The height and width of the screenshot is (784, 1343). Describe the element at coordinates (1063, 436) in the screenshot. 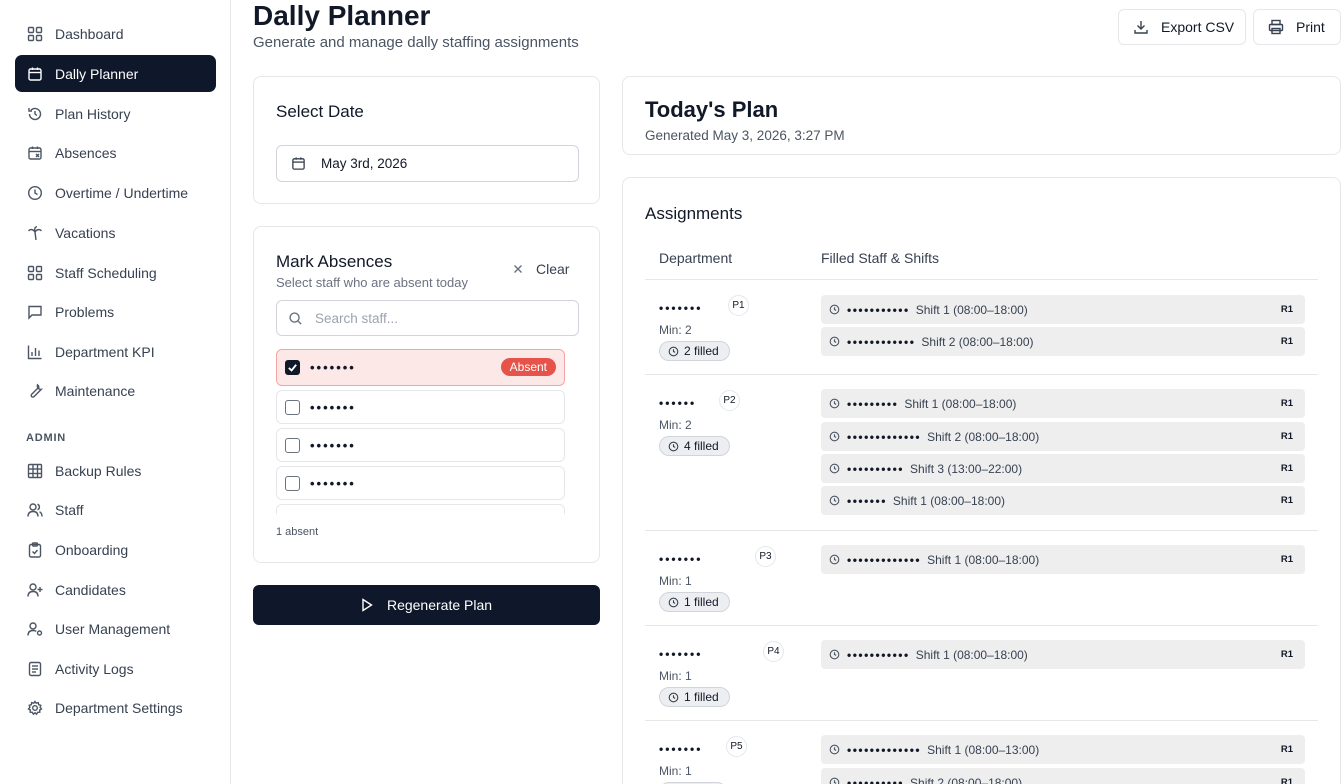

I see `shift-assignment: ••••••••••••• Shift 2 (08:00–18:00) R1` at that location.